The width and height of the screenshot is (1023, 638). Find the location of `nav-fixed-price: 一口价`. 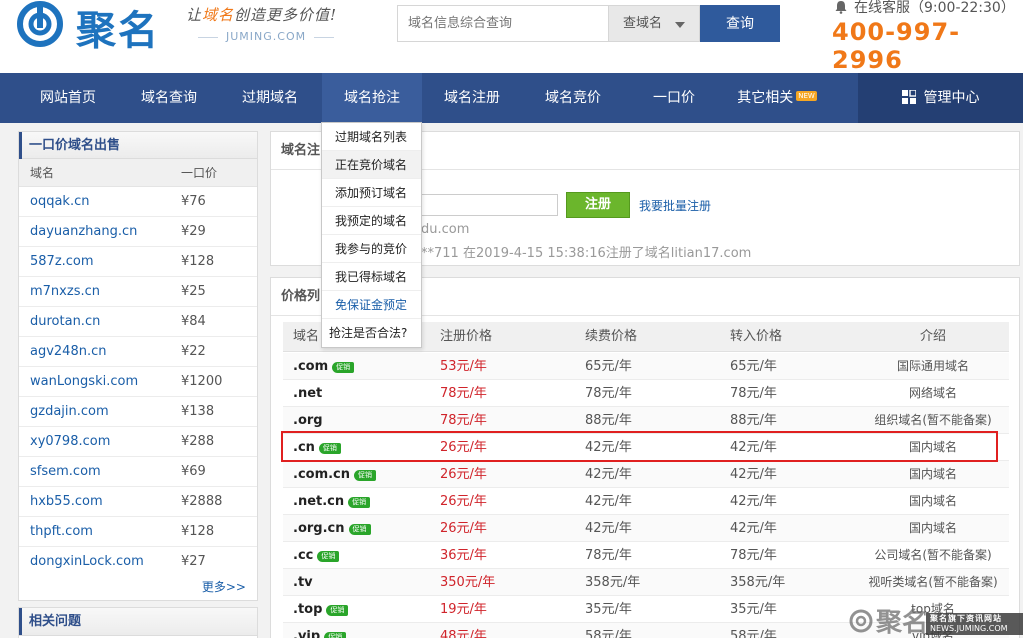

nav-fixed-price: 一口价 is located at coordinates (674, 98).